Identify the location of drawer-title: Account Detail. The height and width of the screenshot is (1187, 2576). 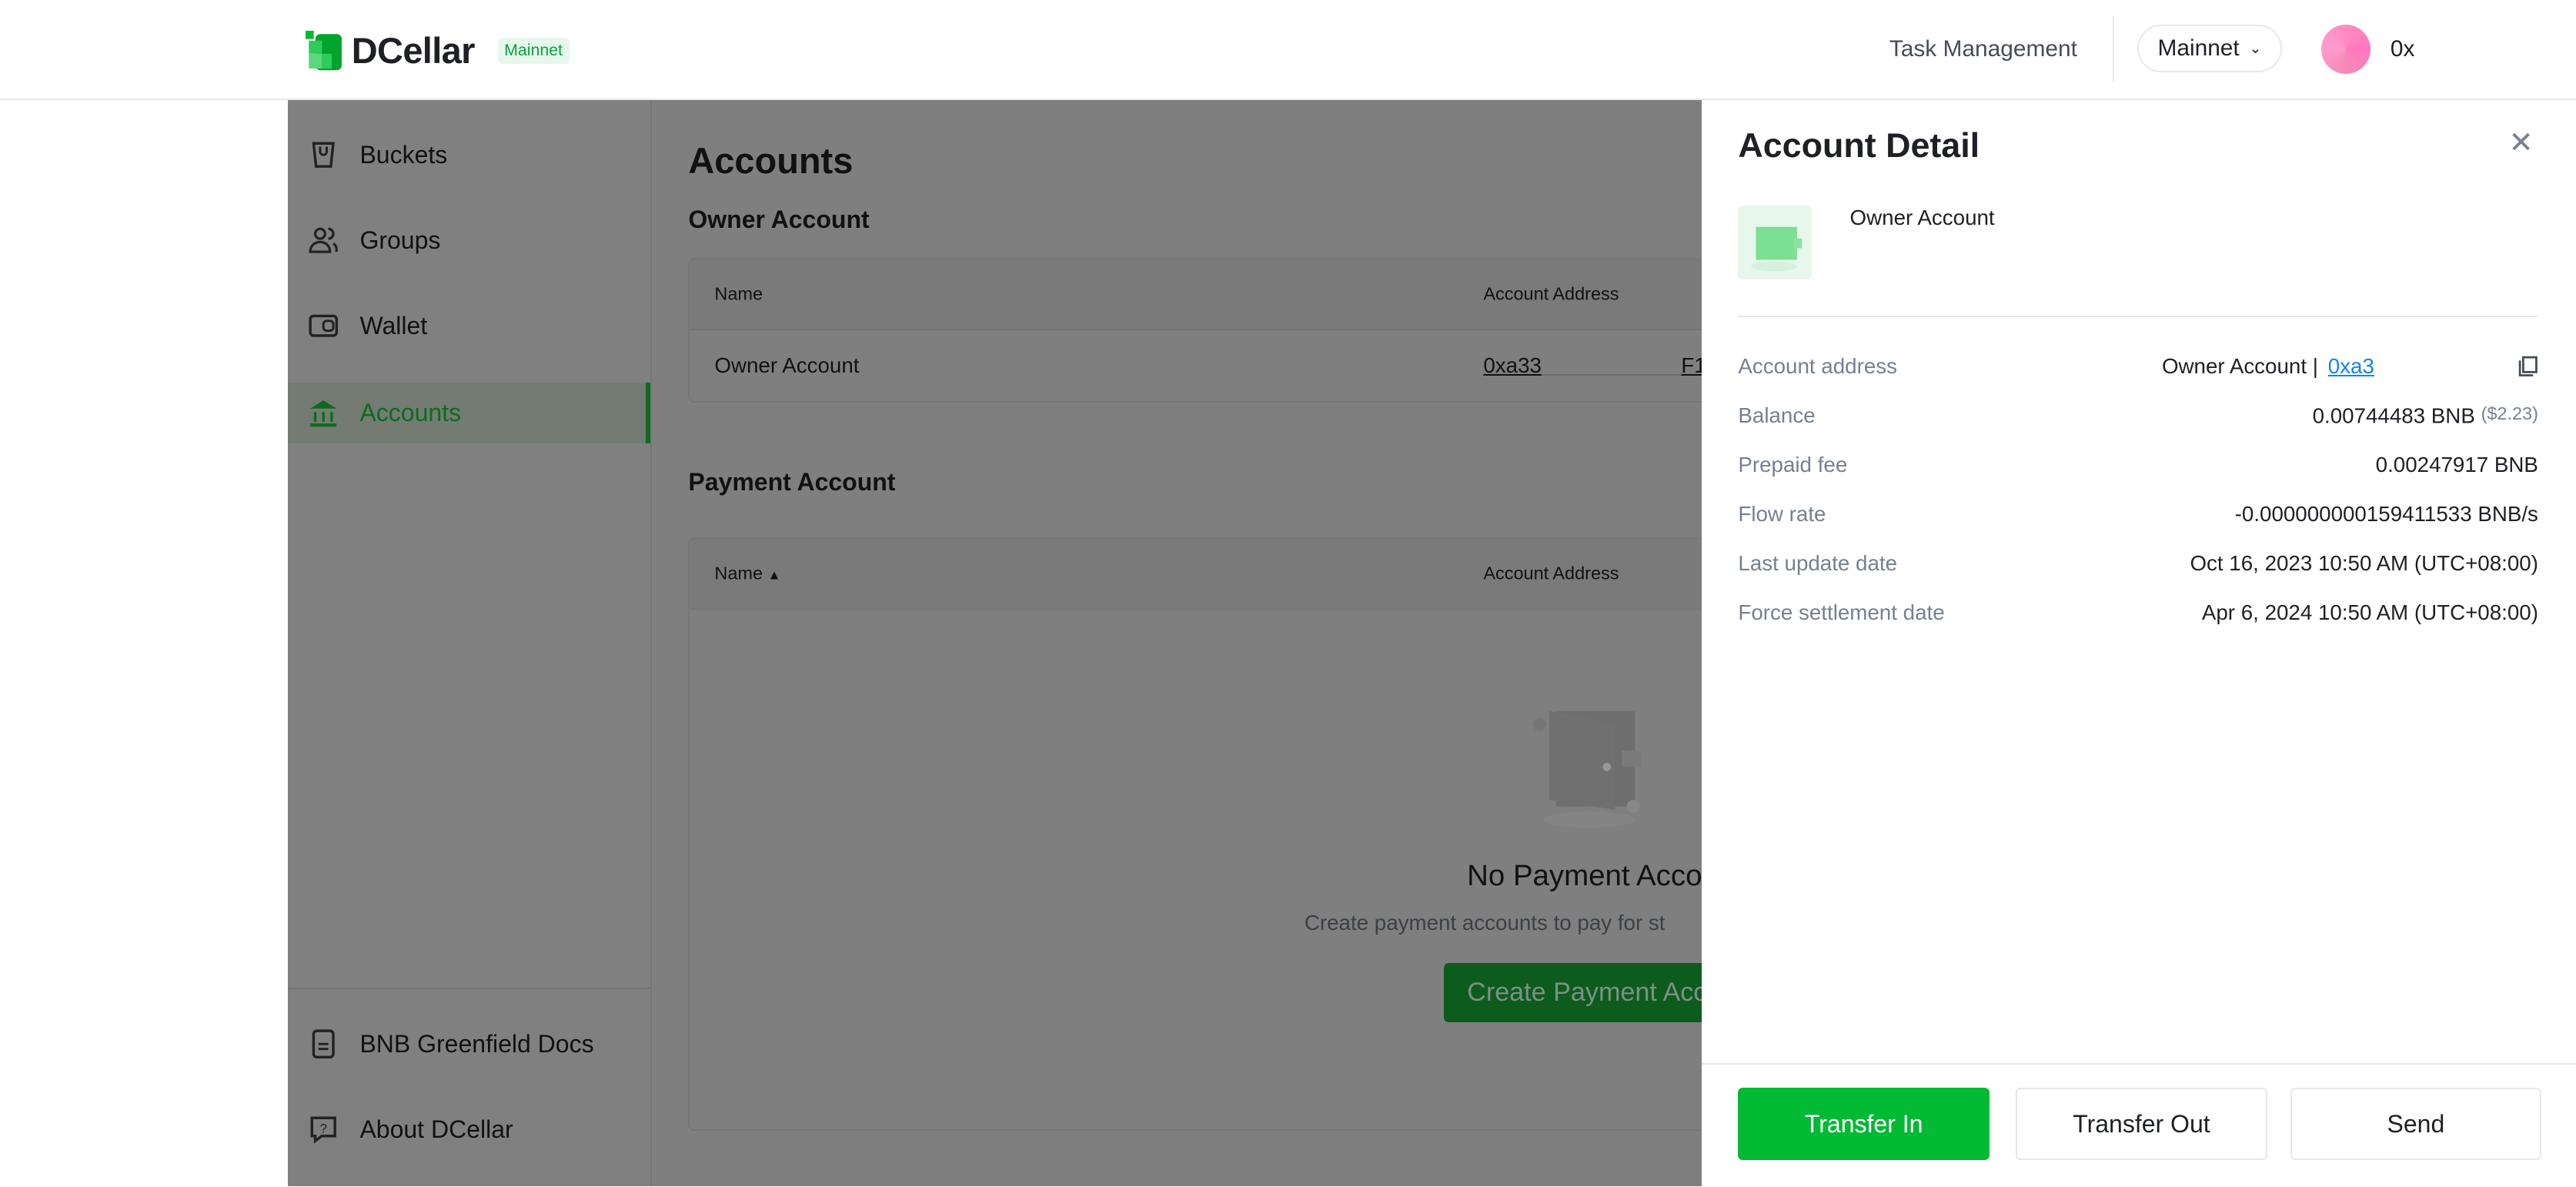
(1859, 146).